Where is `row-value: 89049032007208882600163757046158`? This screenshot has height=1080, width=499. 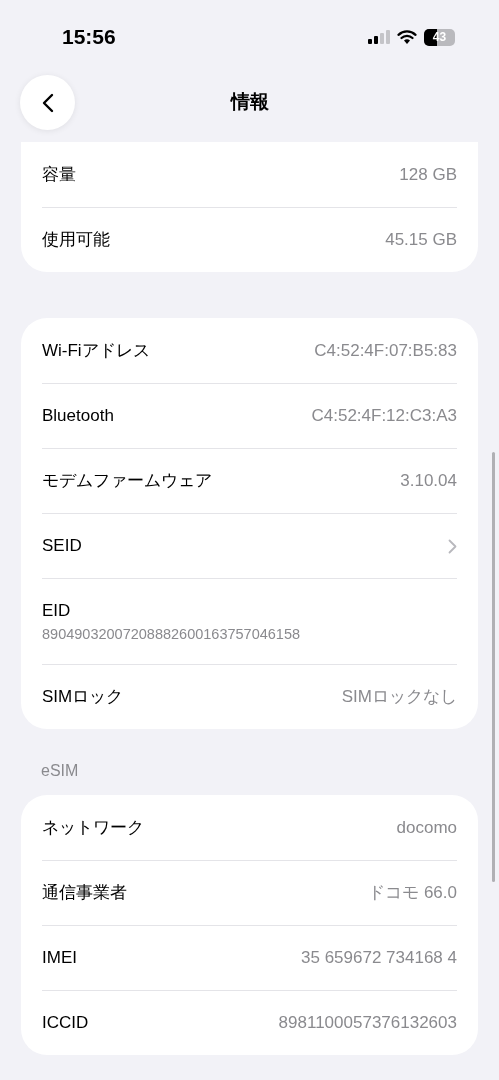 row-value: 89049032007208882600163757046158 is located at coordinates (172, 634).